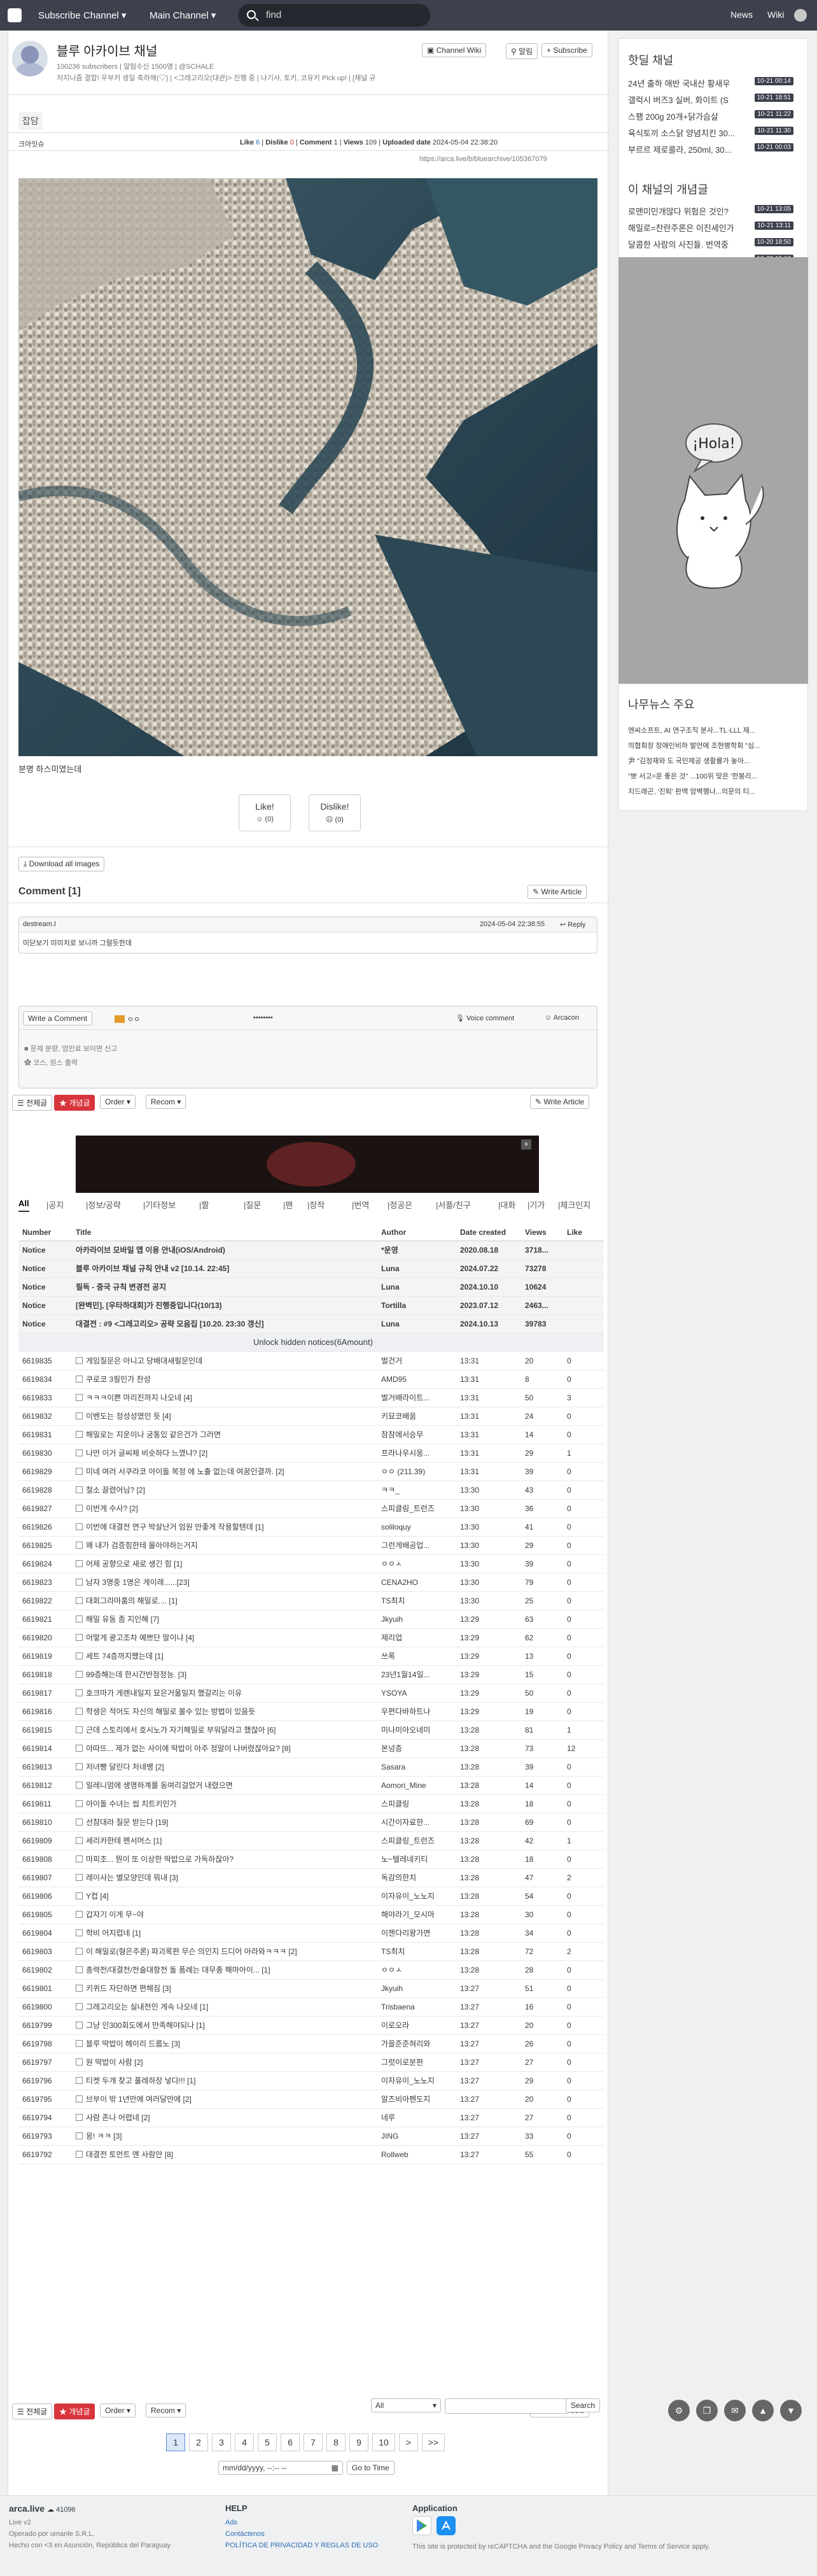 The width and height of the screenshot is (817, 2576). Describe the element at coordinates (225, 1675) in the screenshot. I see `post-title: 99층해는데 한시간반정정능. [3]` at that location.